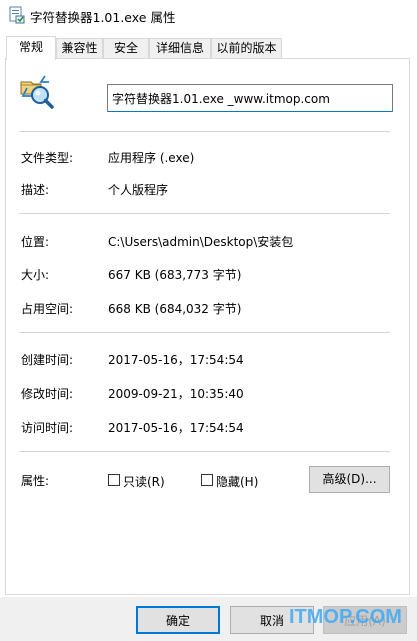  I want to click on file-properties-icon, so click(17, 15).